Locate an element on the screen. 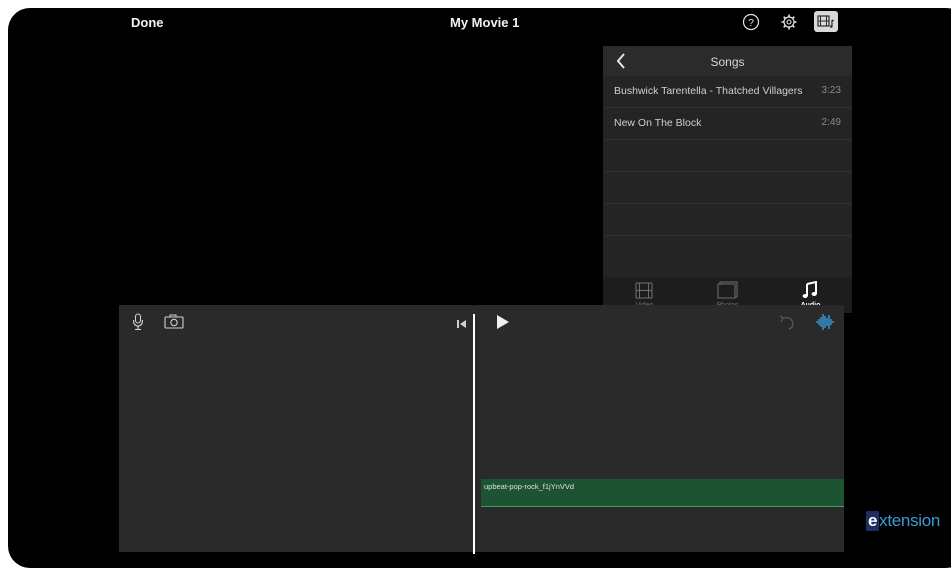  logo-letter: e is located at coordinates (873, 521).